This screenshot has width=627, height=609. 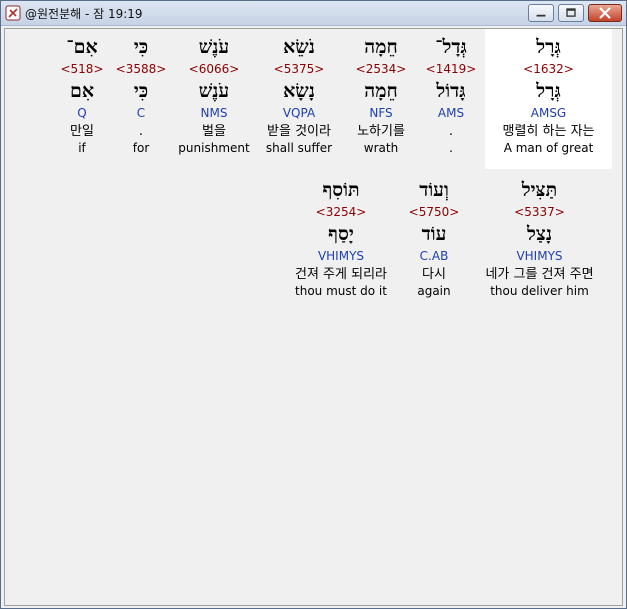 I want to click on close-icon, so click(x=605, y=13).